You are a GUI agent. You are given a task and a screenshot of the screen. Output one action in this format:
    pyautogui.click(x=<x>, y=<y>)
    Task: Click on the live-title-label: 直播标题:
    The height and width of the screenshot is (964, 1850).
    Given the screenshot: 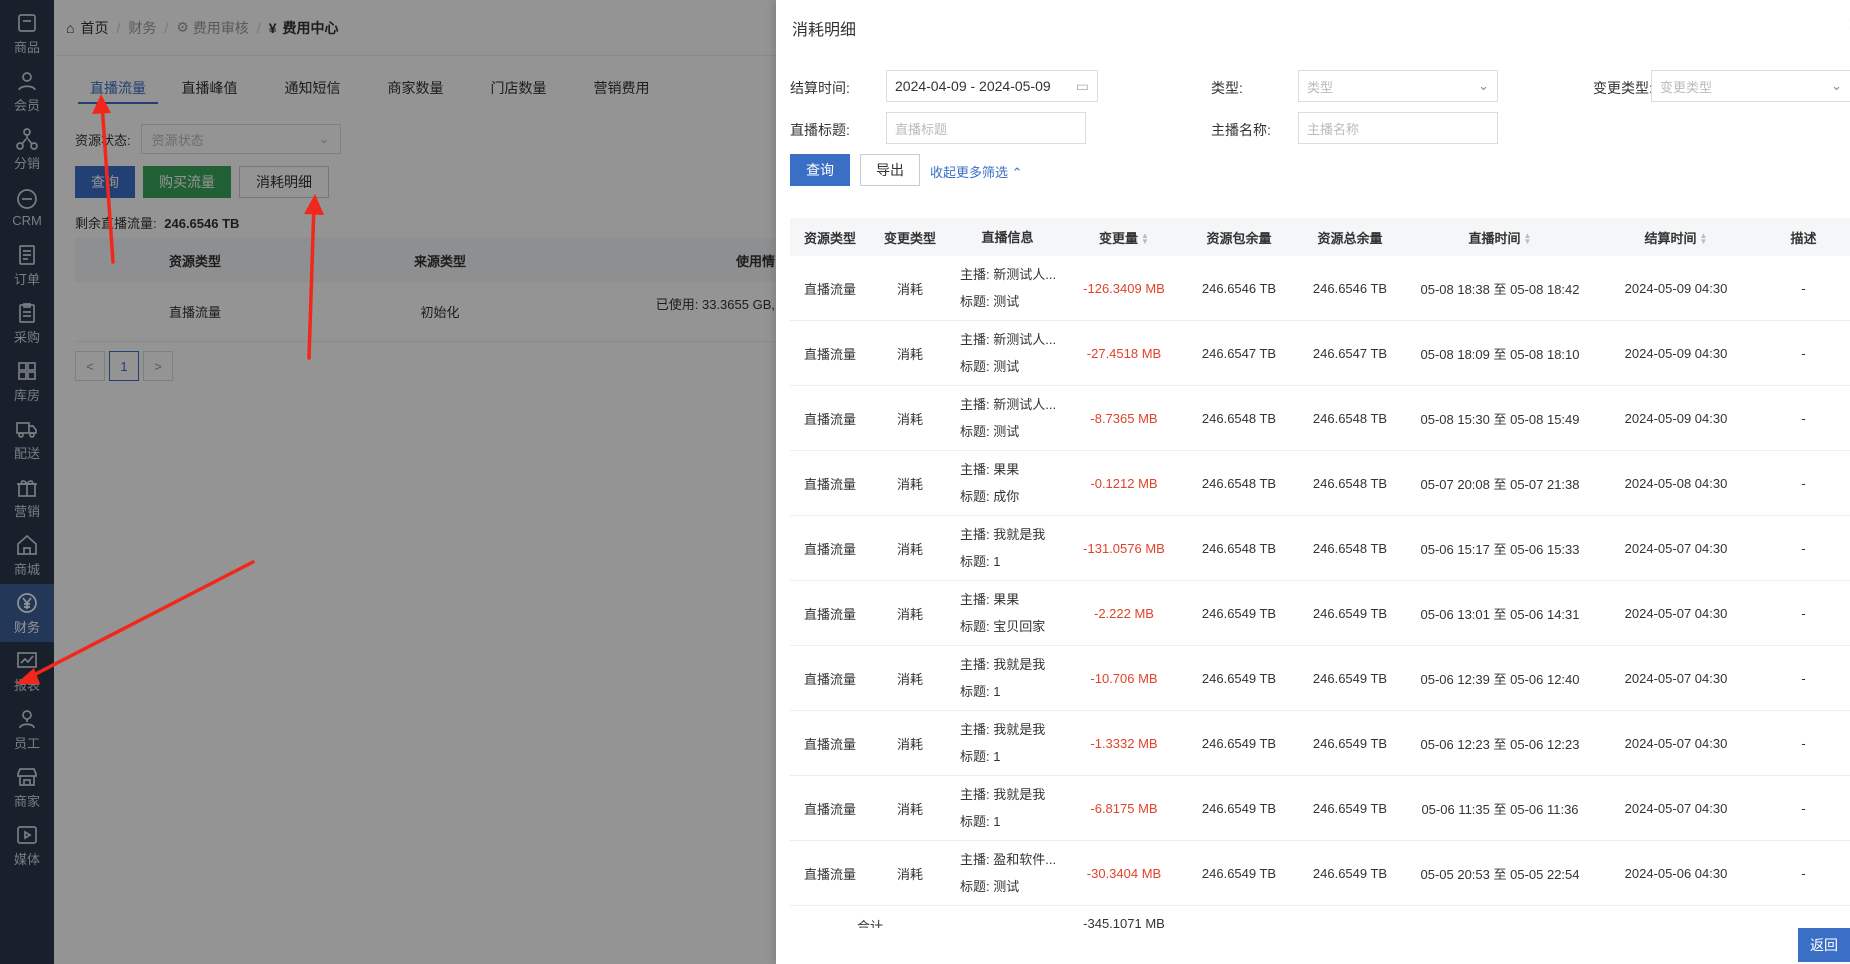 What is the action you would take?
    pyautogui.click(x=820, y=130)
    